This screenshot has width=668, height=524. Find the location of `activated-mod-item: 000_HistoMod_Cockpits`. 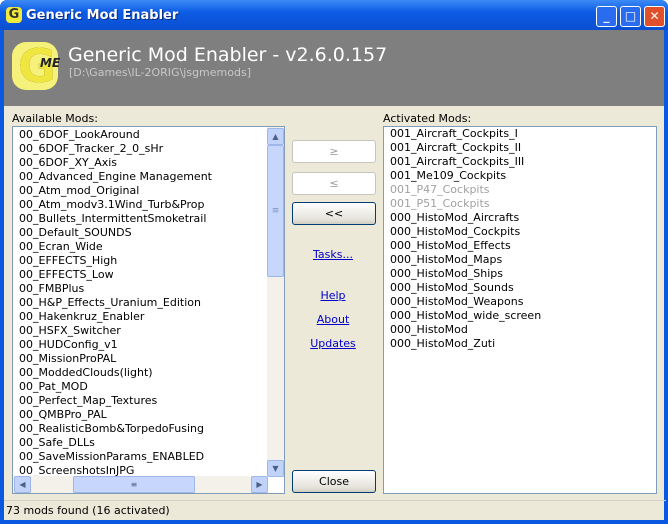

activated-mod-item: 000_HistoMod_Cockpits is located at coordinates (520, 232).